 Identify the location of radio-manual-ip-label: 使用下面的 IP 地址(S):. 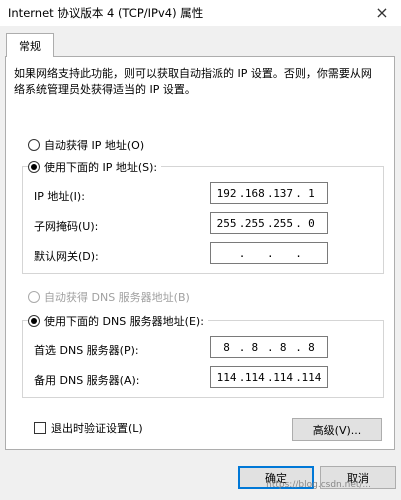
(101, 167).